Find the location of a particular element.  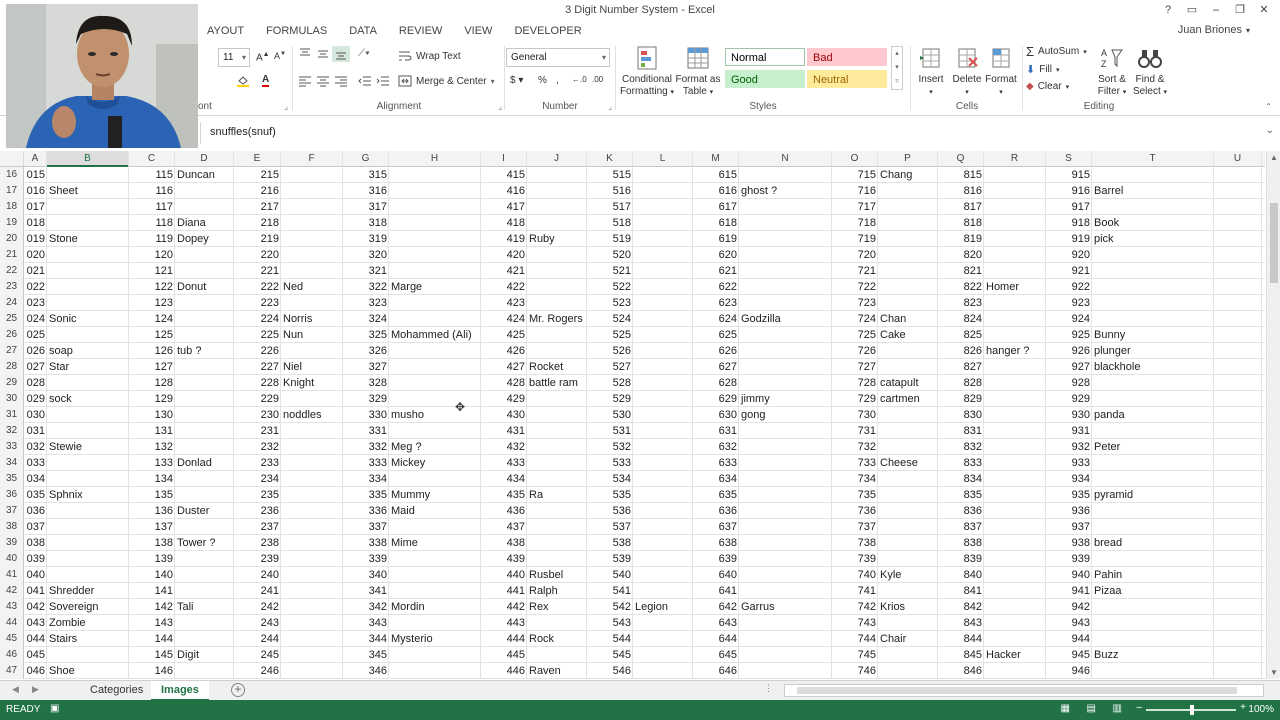

number-cell: 831 is located at coordinates (961, 431).